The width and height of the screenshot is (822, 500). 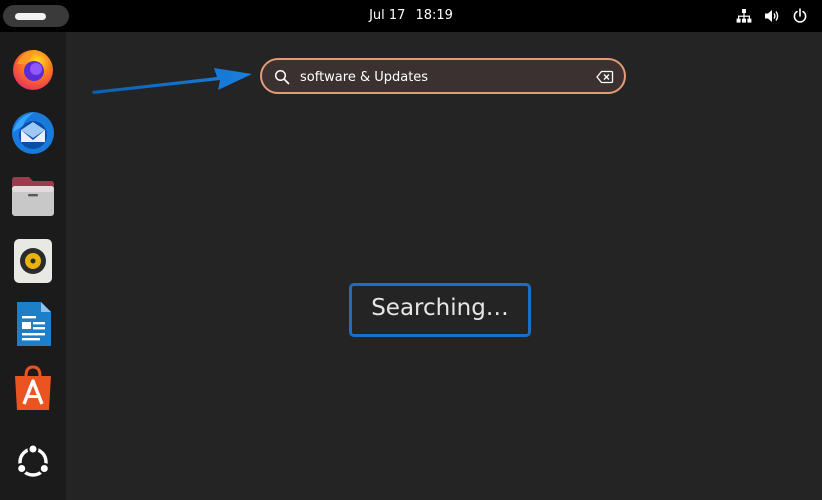 I want to click on rhythmbox-icon, so click(x=33, y=261).